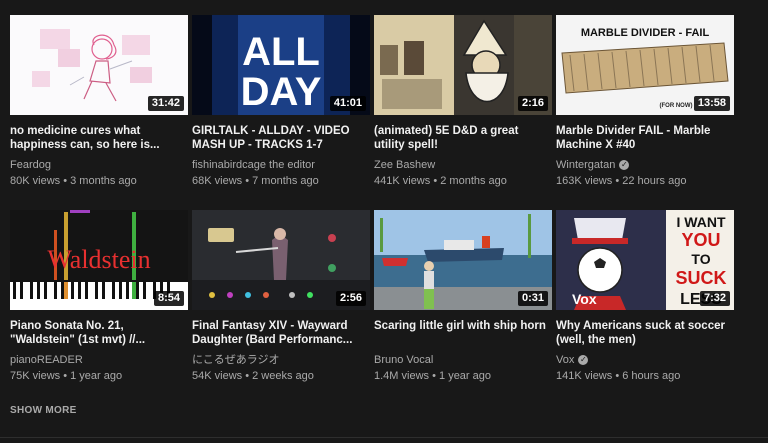  What do you see at coordinates (347, 103) in the screenshot?
I see `video-duration: 41:01` at bounding box center [347, 103].